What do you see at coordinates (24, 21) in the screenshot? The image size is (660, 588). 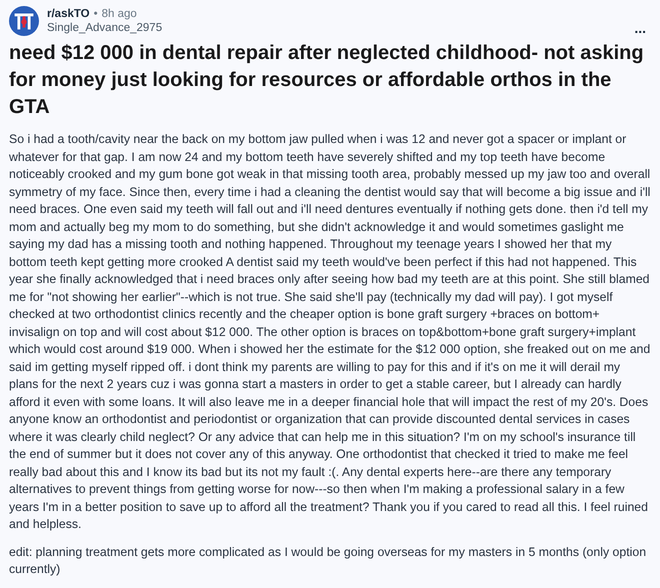 I see `subreddit-avatar-icon` at bounding box center [24, 21].